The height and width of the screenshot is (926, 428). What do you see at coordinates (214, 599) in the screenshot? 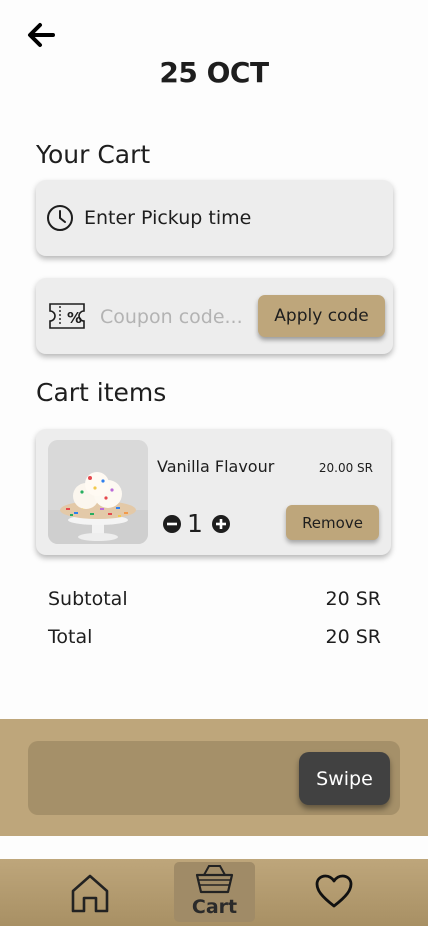
I see `subtotal-row: Subtotal 20 SR` at bounding box center [214, 599].